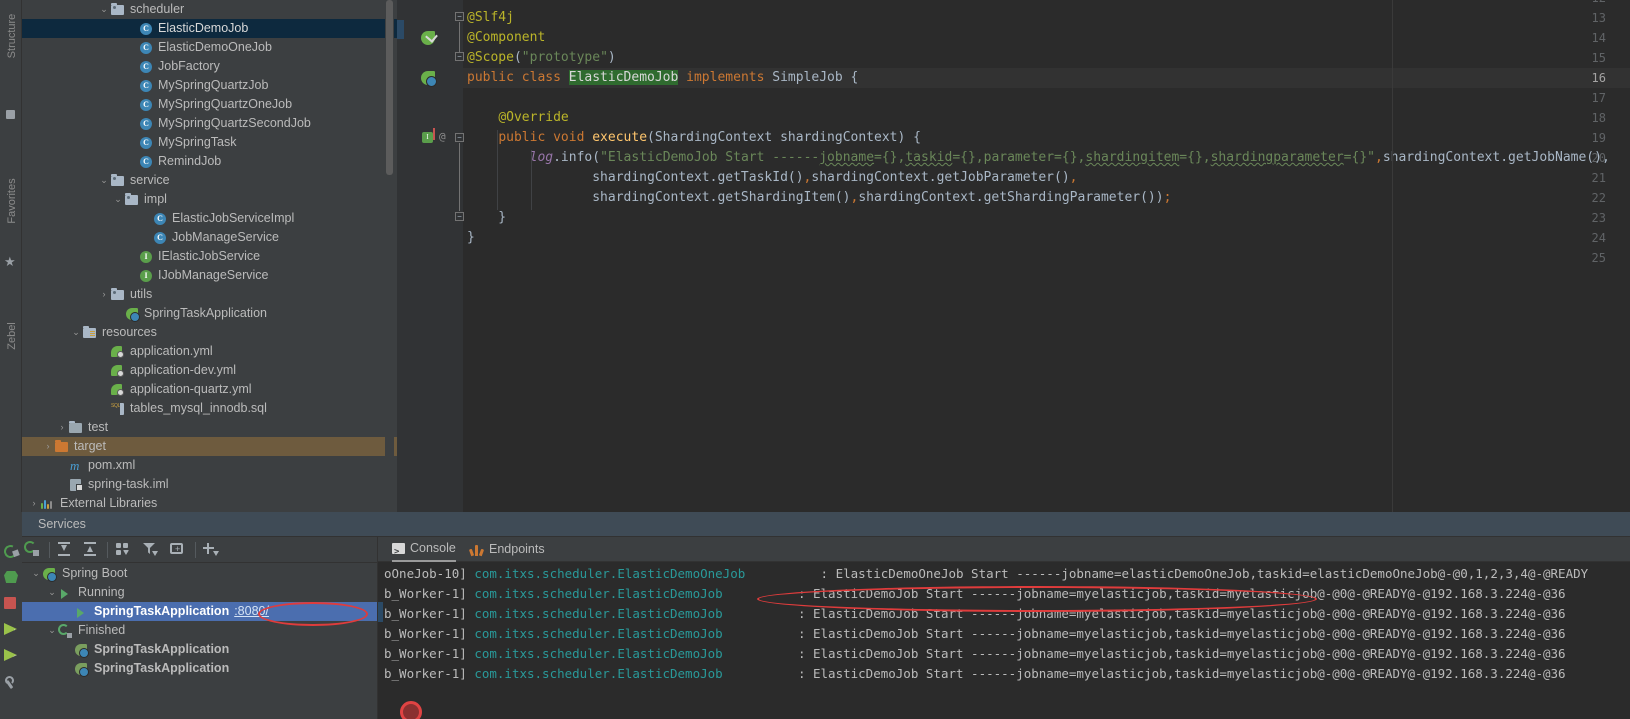  Describe the element at coordinates (197, 142) in the screenshot. I see `tree-item-label: MySpringTask` at that location.